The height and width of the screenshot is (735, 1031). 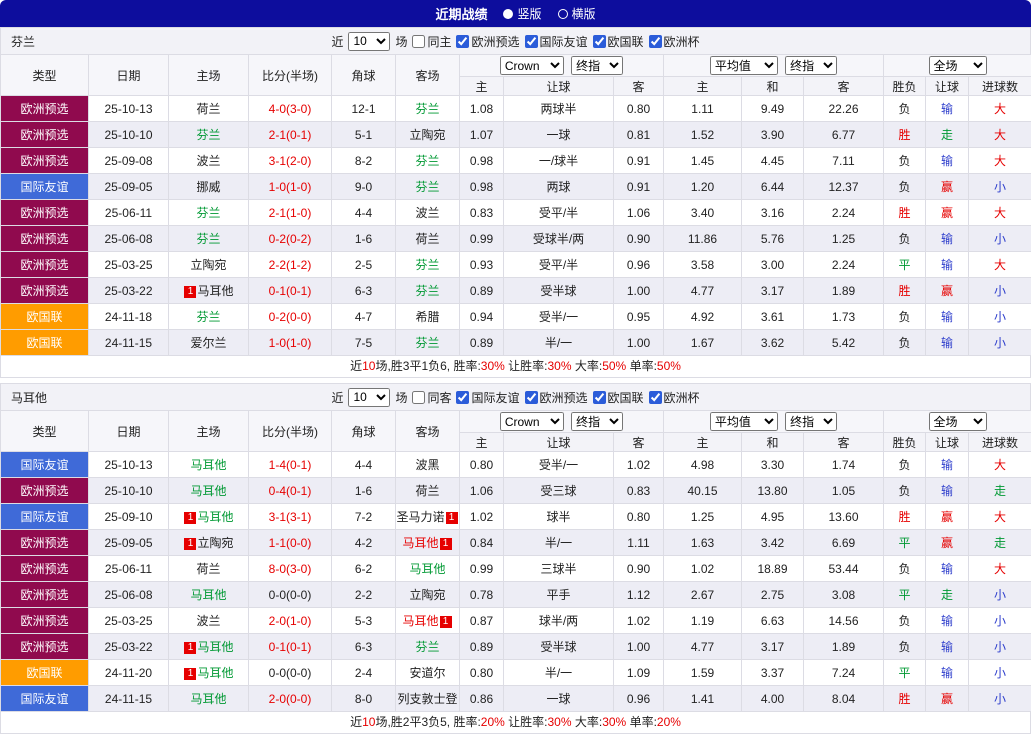 I want to click on corner-score: 4-4, so click(x=363, y=212).